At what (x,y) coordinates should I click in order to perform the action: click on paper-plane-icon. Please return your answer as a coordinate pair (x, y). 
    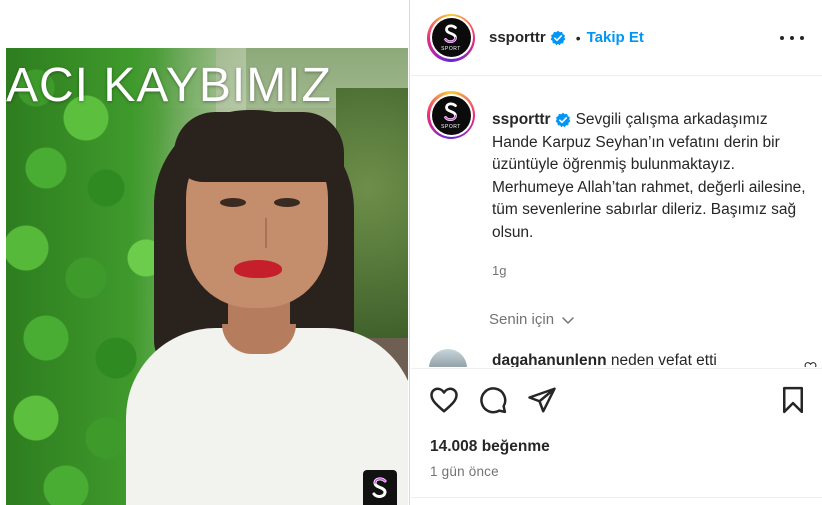
    Looking at the image, I should click on (542, 400).